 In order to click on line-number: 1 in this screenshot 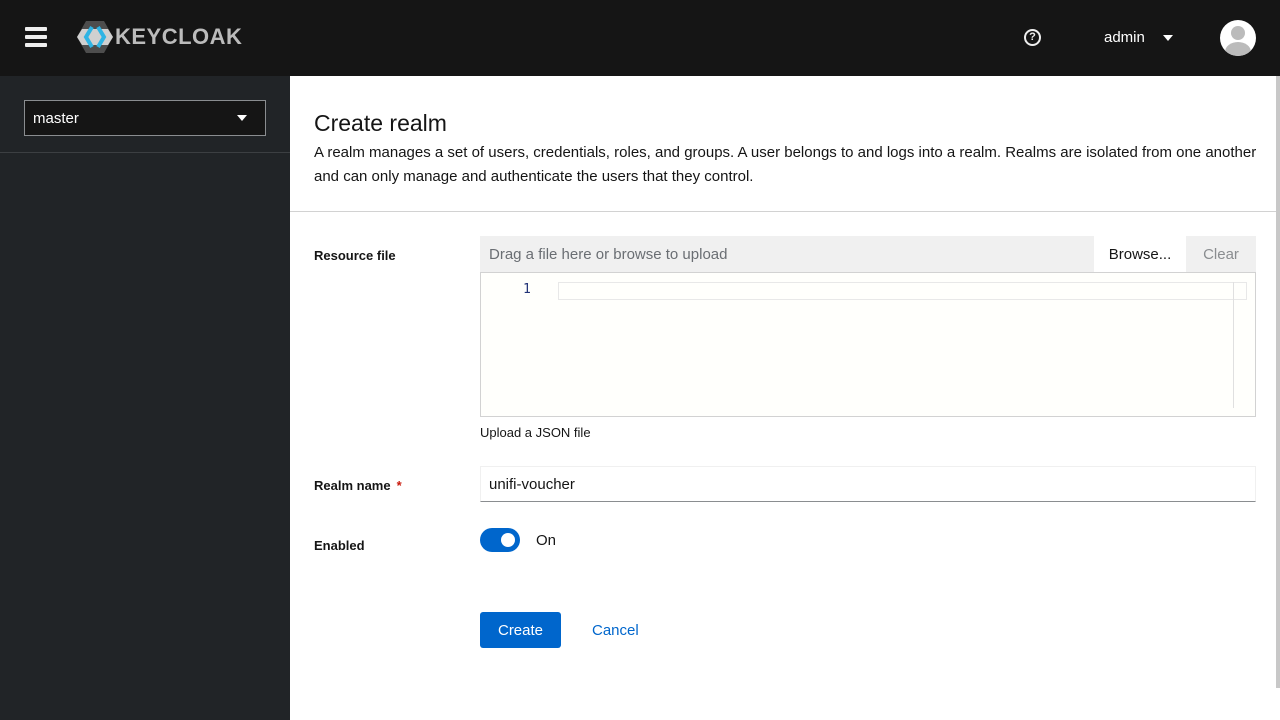, I will do `click(527, 289)`.